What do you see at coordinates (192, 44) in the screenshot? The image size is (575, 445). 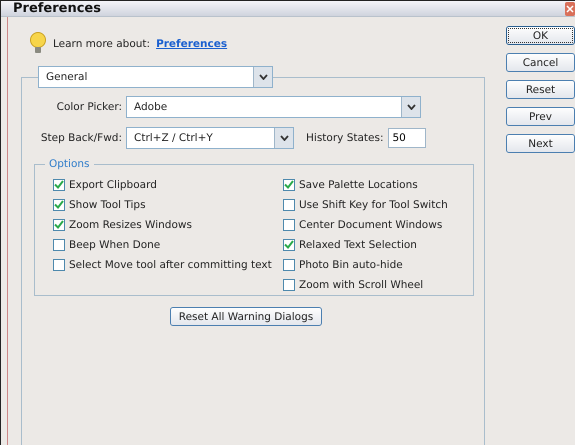 I see `help-link: Preferences` at bounding box center [192, 44].